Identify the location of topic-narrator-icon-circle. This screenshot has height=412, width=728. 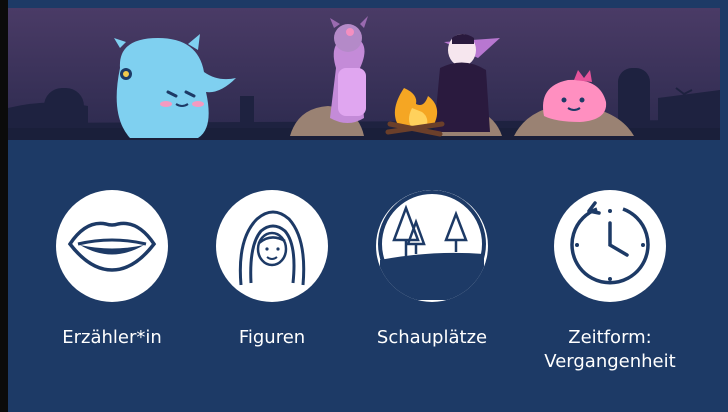
(112, 246).